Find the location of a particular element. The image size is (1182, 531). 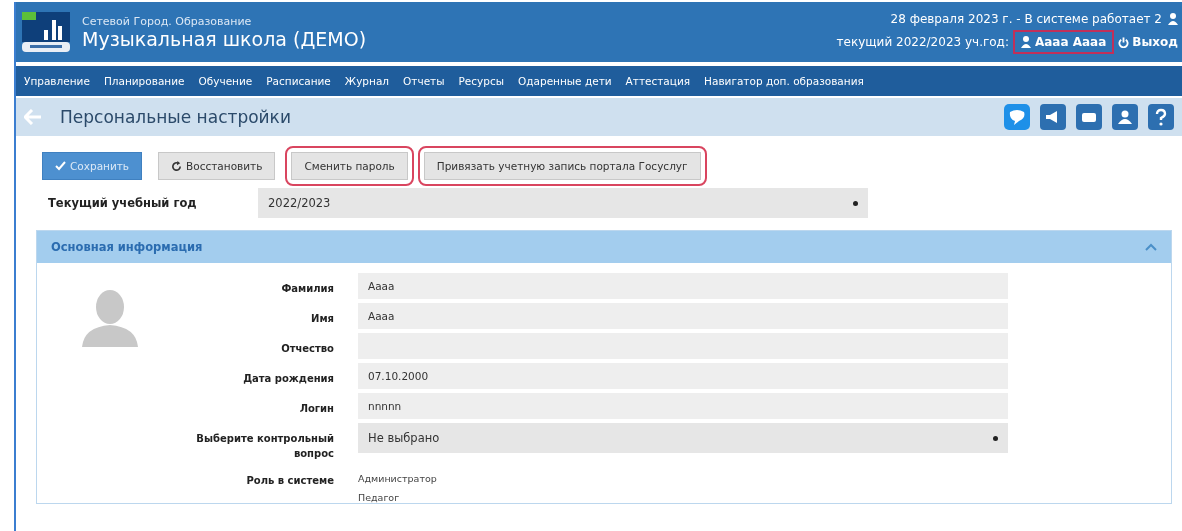

logout-link: Выход is located at coordinates (1148, 42).